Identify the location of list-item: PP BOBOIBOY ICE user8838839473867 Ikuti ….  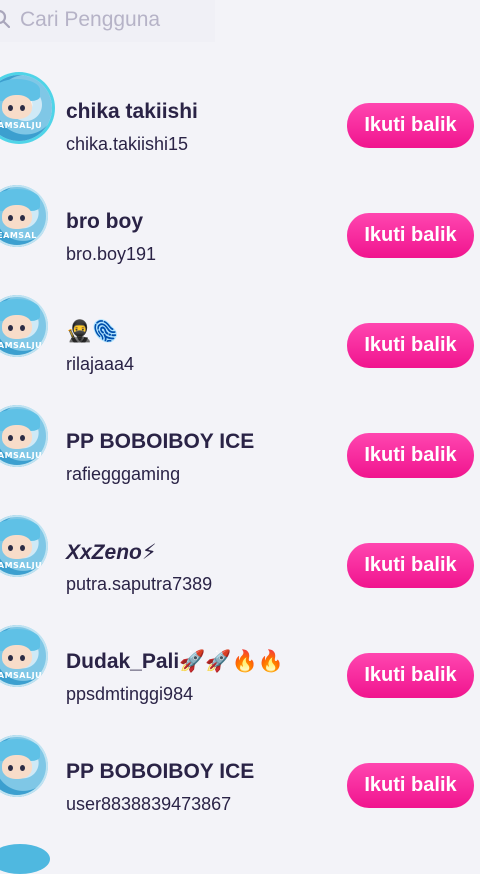
(240, 785).